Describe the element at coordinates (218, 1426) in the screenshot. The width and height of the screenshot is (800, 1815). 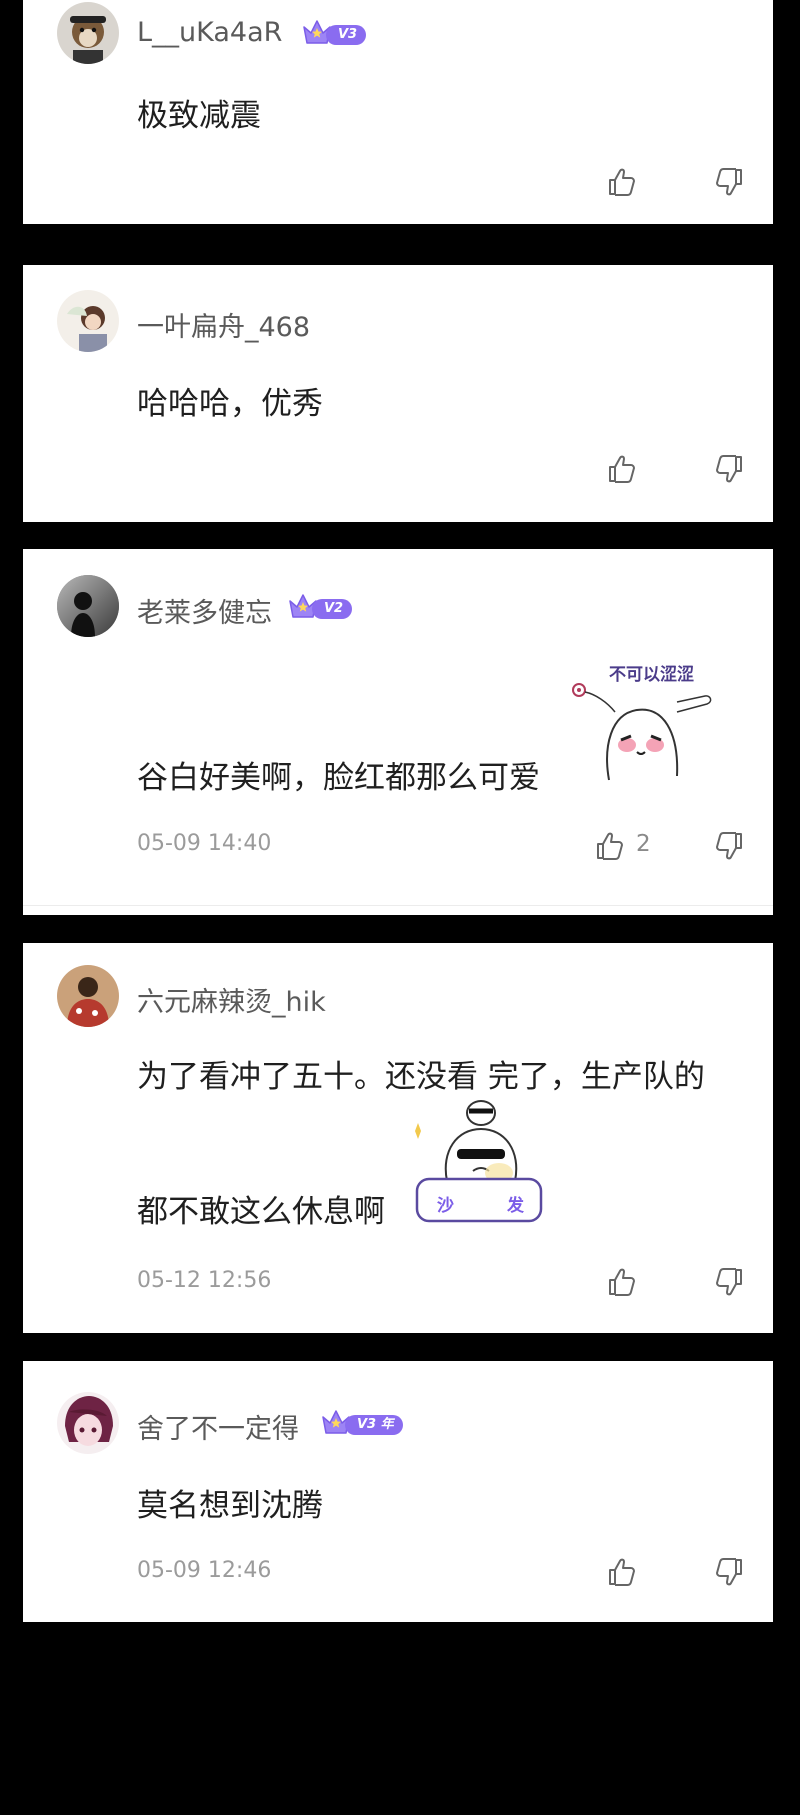
I see `username: 舍了不一定得` at that location.